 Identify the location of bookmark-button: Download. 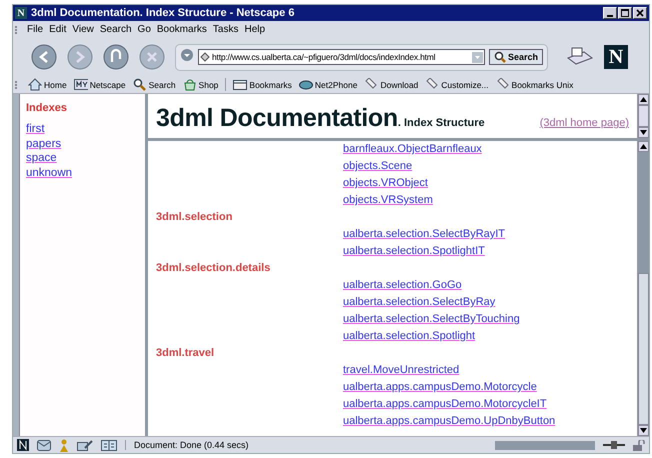
(391, 84).